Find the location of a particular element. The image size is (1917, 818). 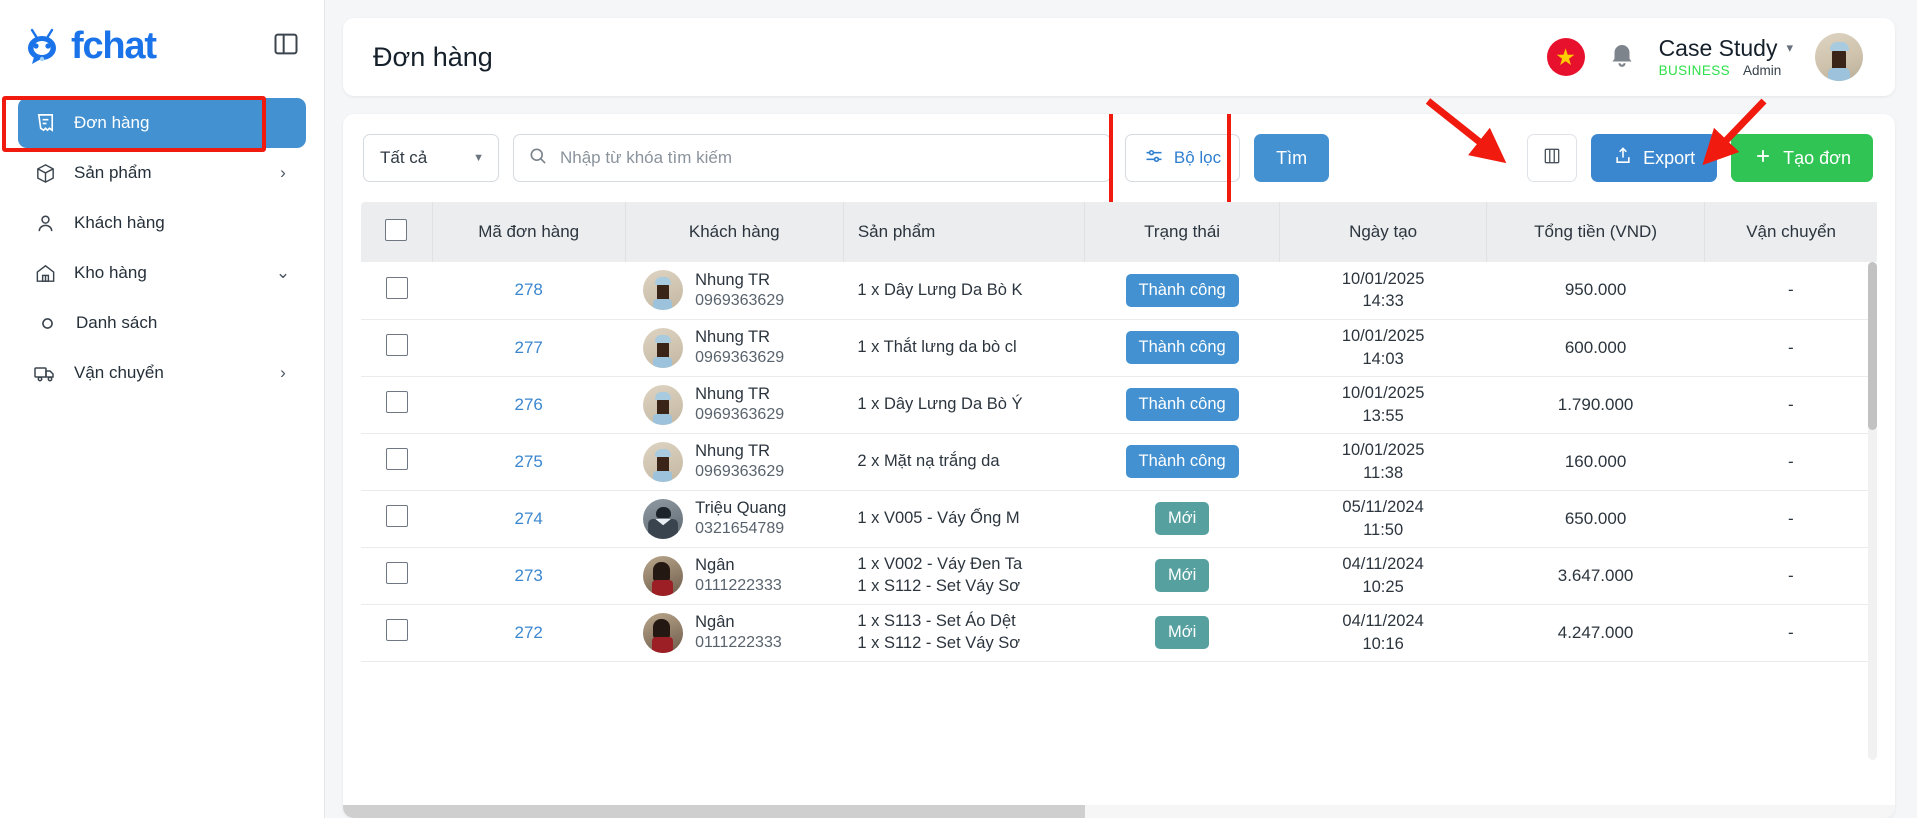

column-header-product: Sản phẩm is located at coordinates (964, 232).